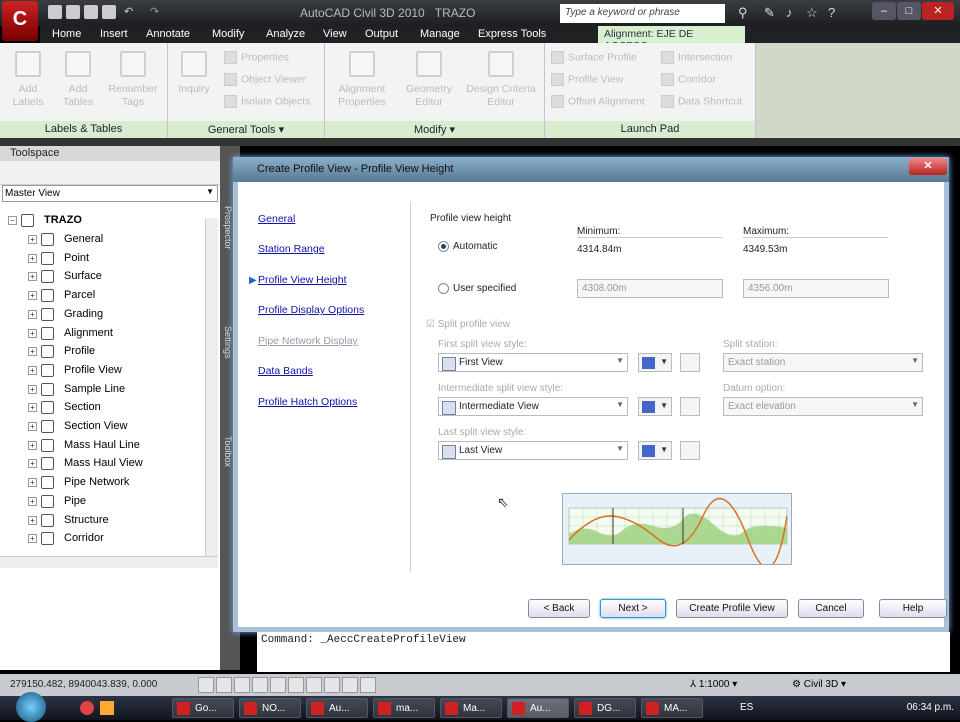 This screenshot has width=960, height=722. What do you see at coordinates (256, 57) in the screenshot?
I see `properties-button: Properties` at bounding box center [256, 57].